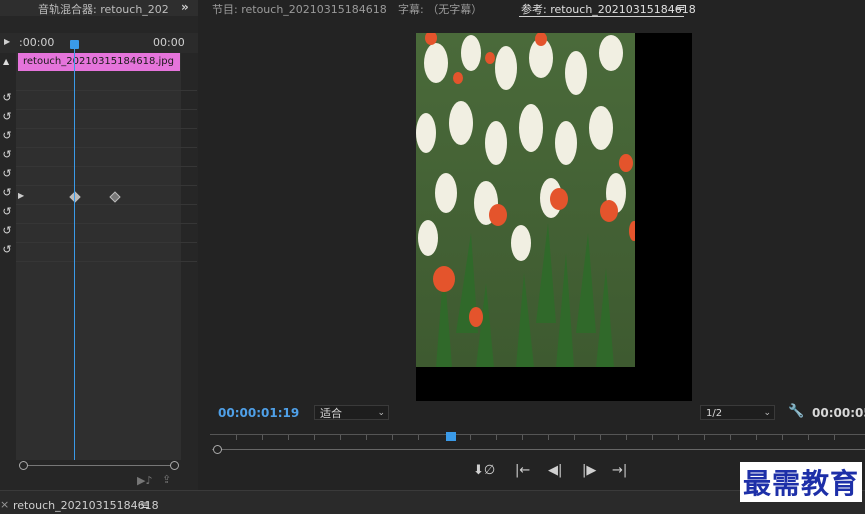 The width and height of the screenshot is (865, 514). I want to click on monitor-playhead, so click(451, 436).